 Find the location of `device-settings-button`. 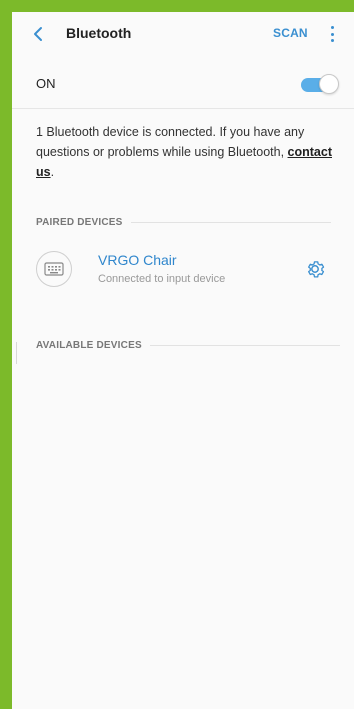

device-settings-button is located at coordinates (315, 269).